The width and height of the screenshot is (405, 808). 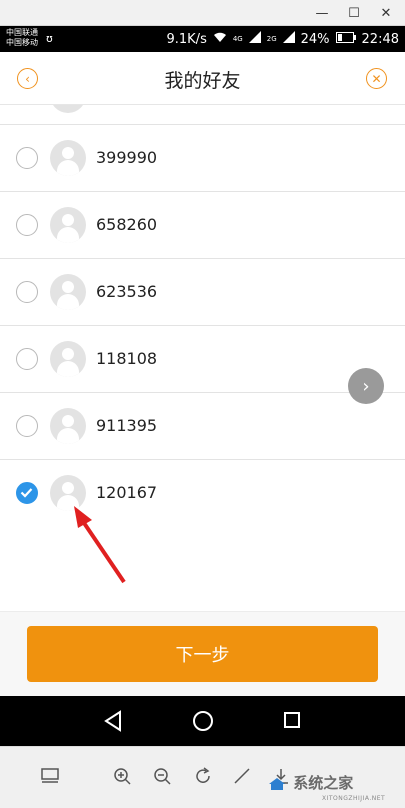 What do you see at coordinates (237, 39) in the screenshot?
I see `net-type-1: 4G` at bounding box center [237, 39].